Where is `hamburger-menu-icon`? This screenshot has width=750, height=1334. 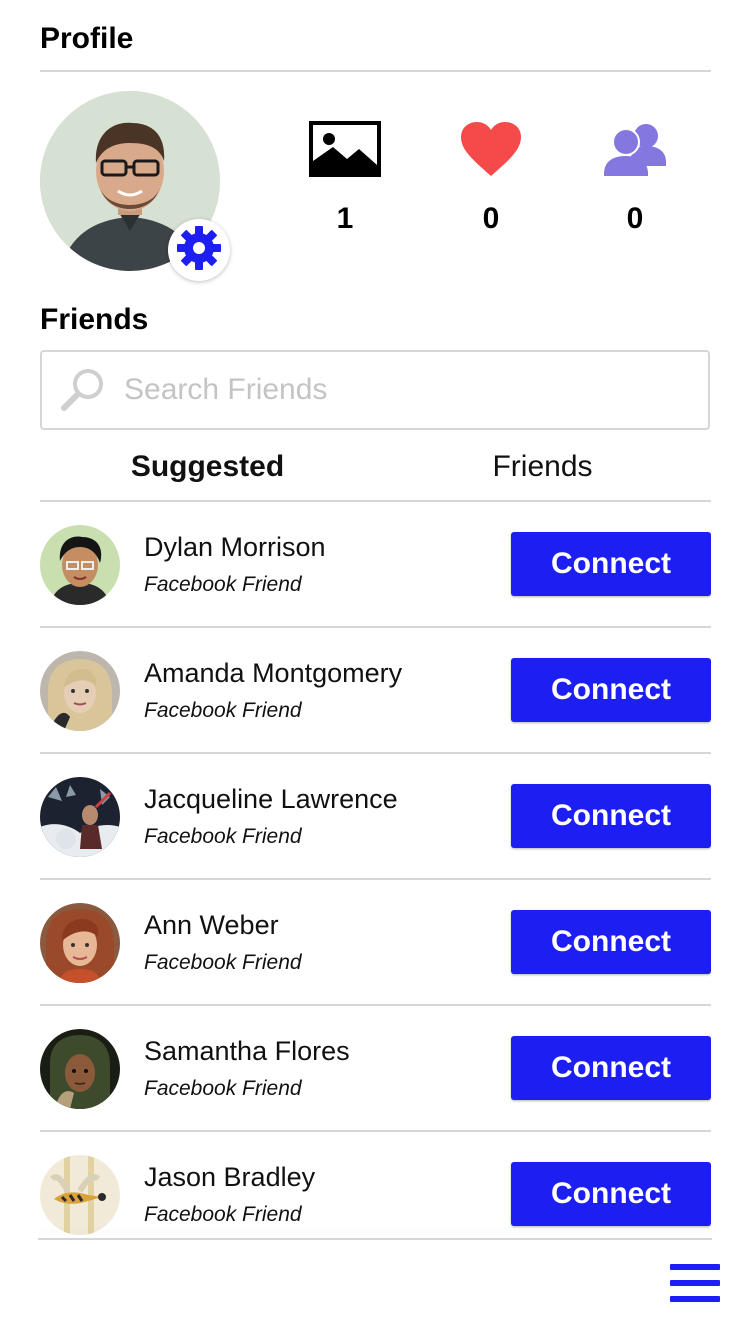
hamburger-menu-icon is located at coordinates (695, 1285).